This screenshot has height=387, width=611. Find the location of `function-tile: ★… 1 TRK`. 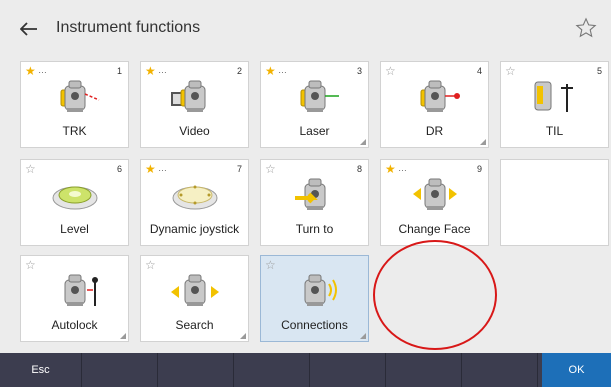

function-tile: ★… 1 TRK is located at coordinates (74, 104).